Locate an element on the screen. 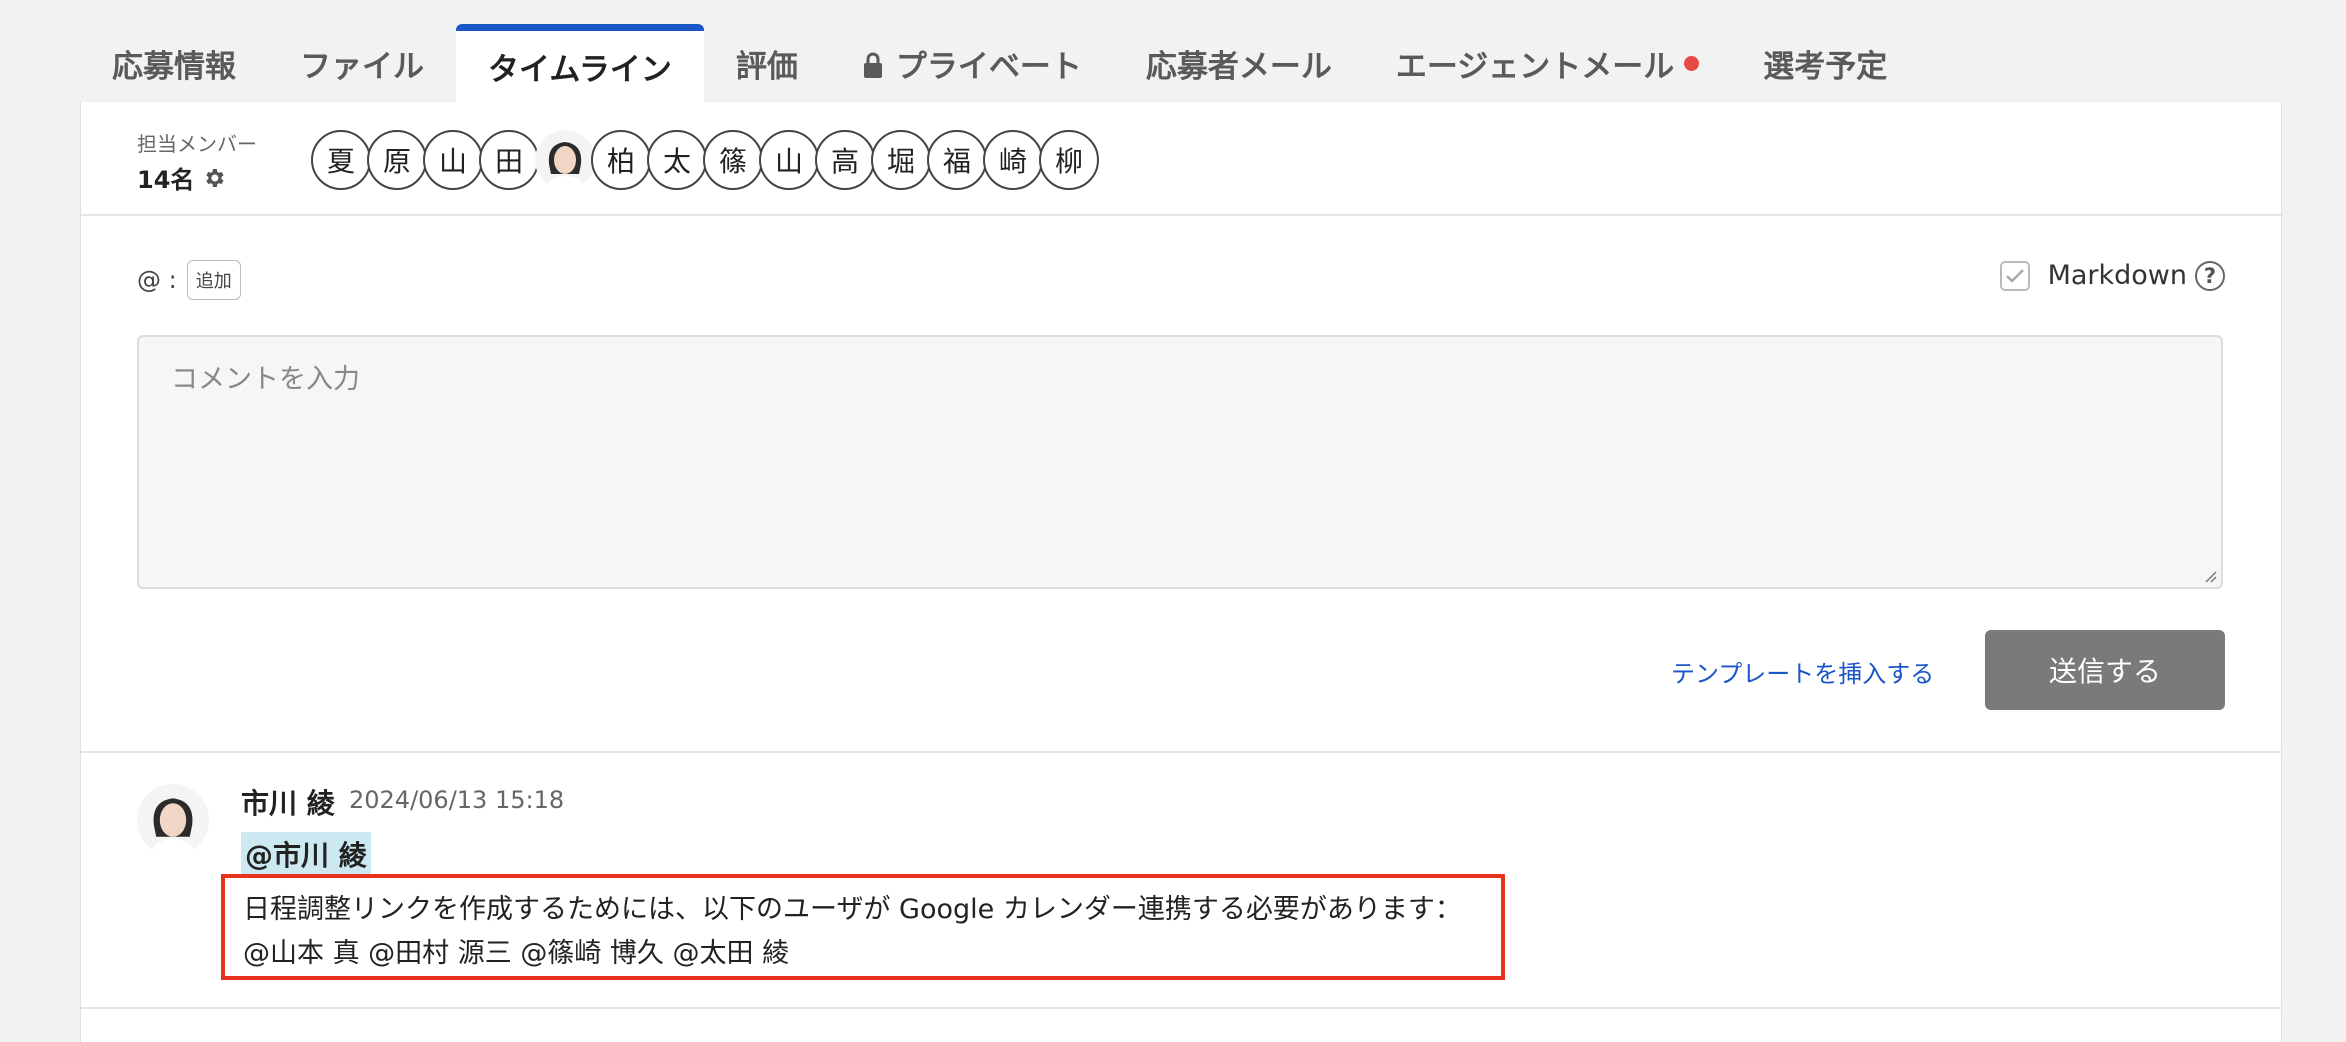 The width and height of the screenshot is (2346, 1042). tab-applicant-mail: 応募者メール is located at coordinates (1239, 63).